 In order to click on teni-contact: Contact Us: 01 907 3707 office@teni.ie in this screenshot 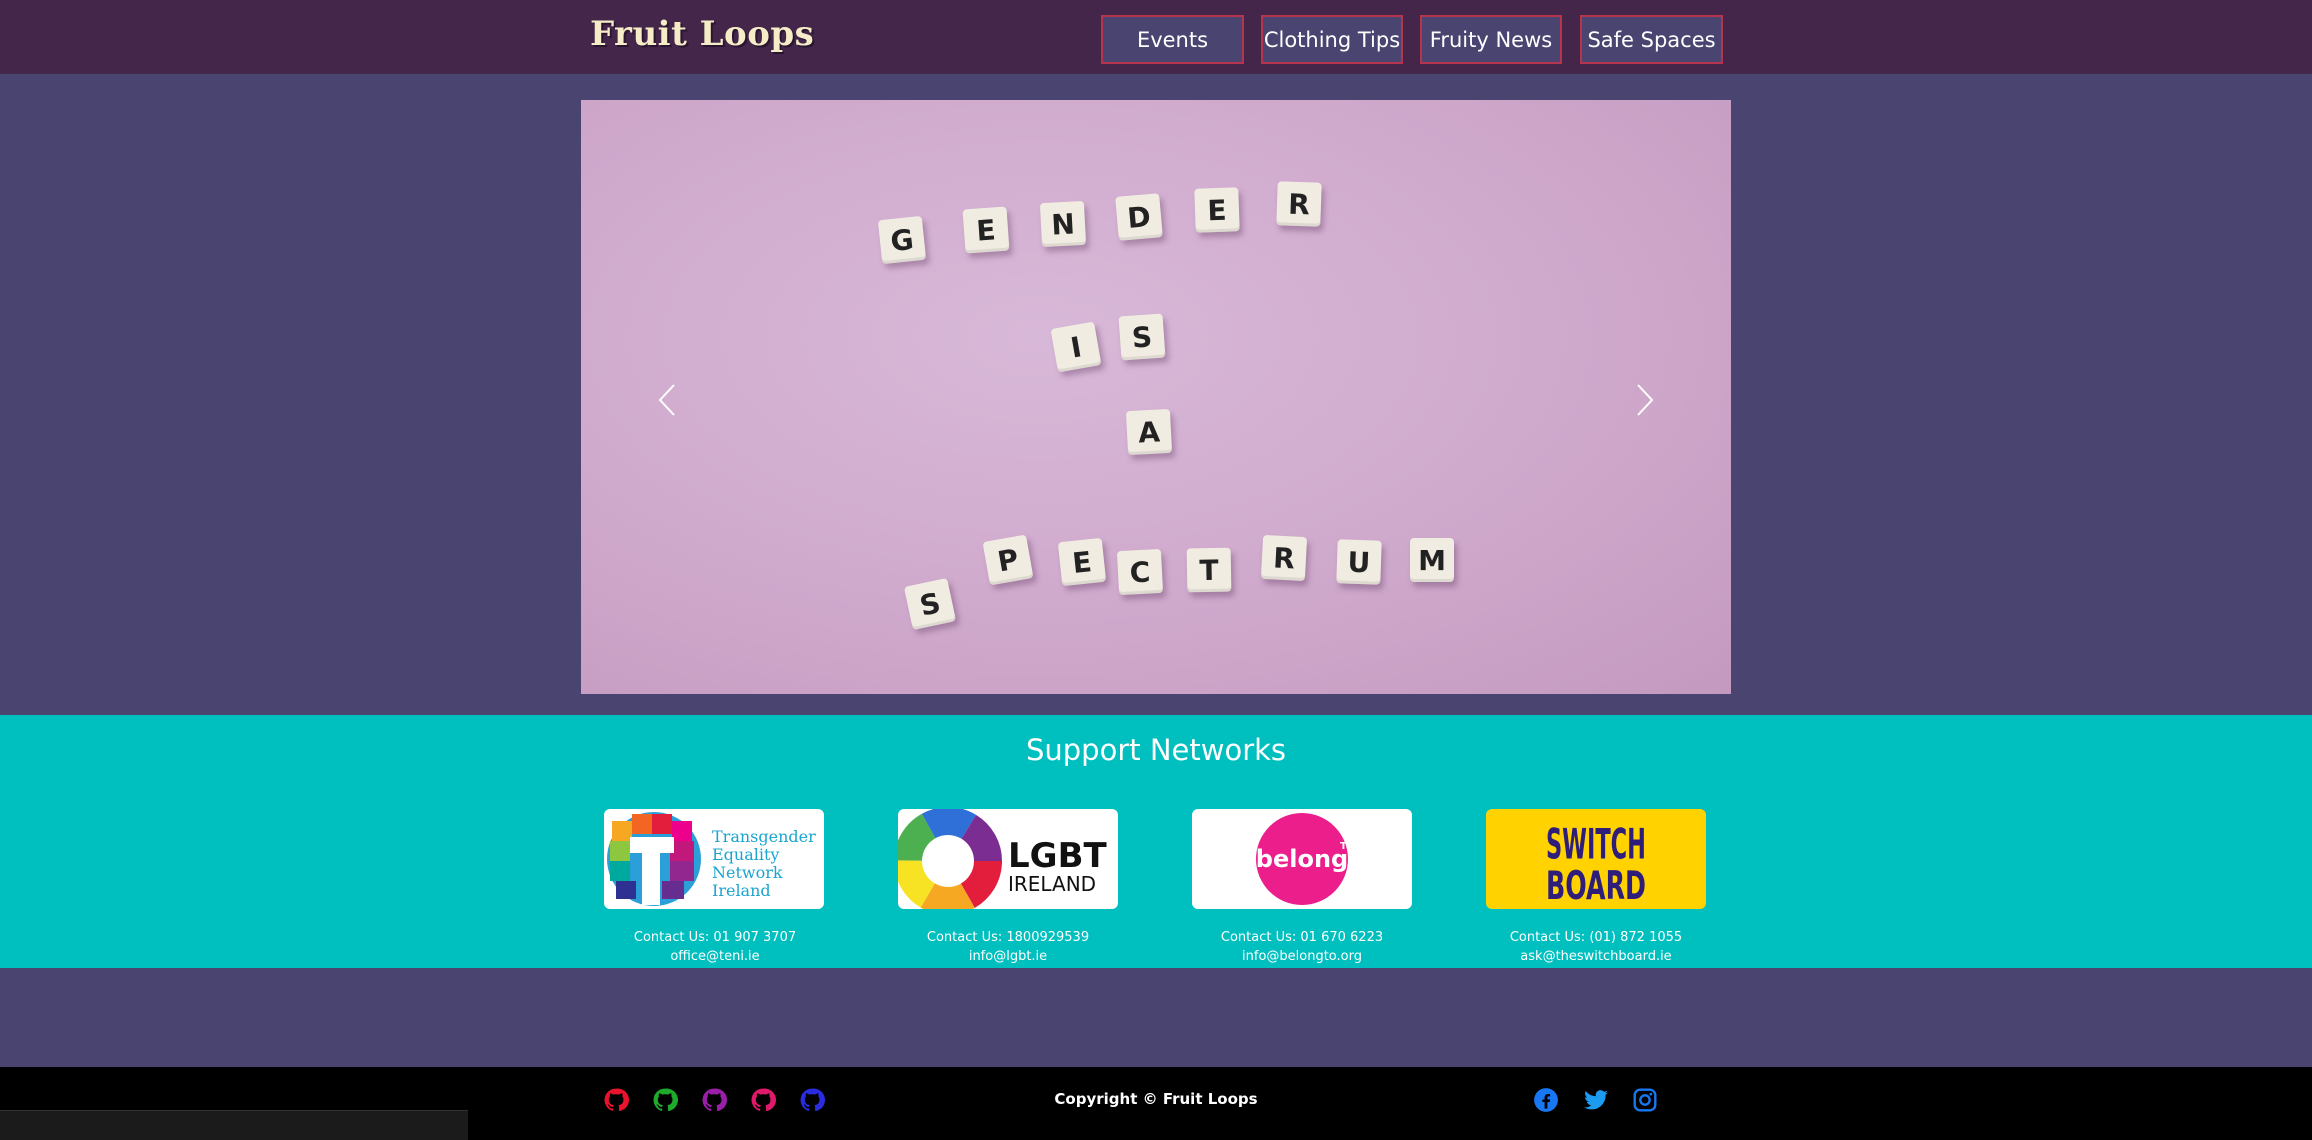, I will do `click(715, 947)`.